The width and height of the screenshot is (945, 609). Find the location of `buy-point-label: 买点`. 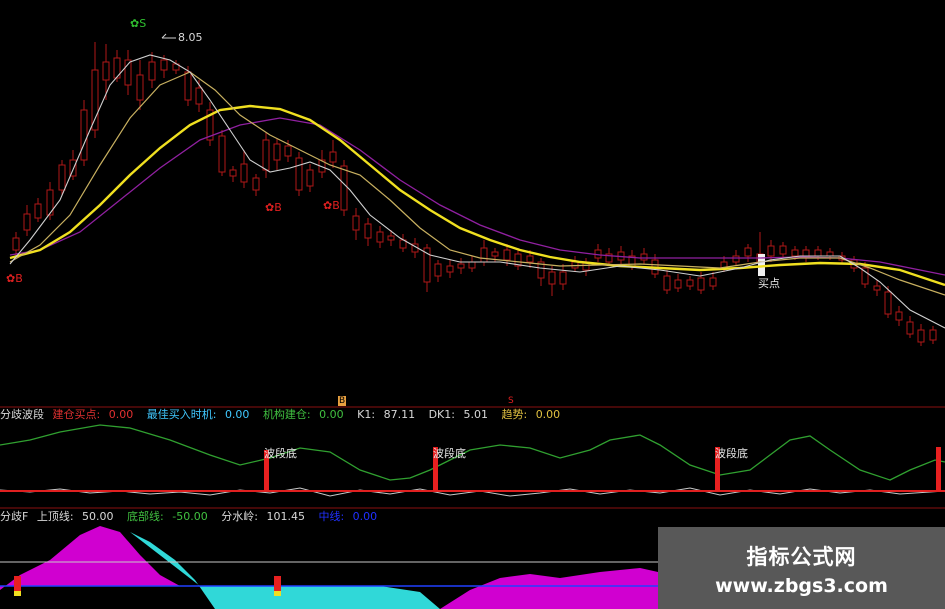

buy-point-label: 买点 is located at coordinates (769, 283).